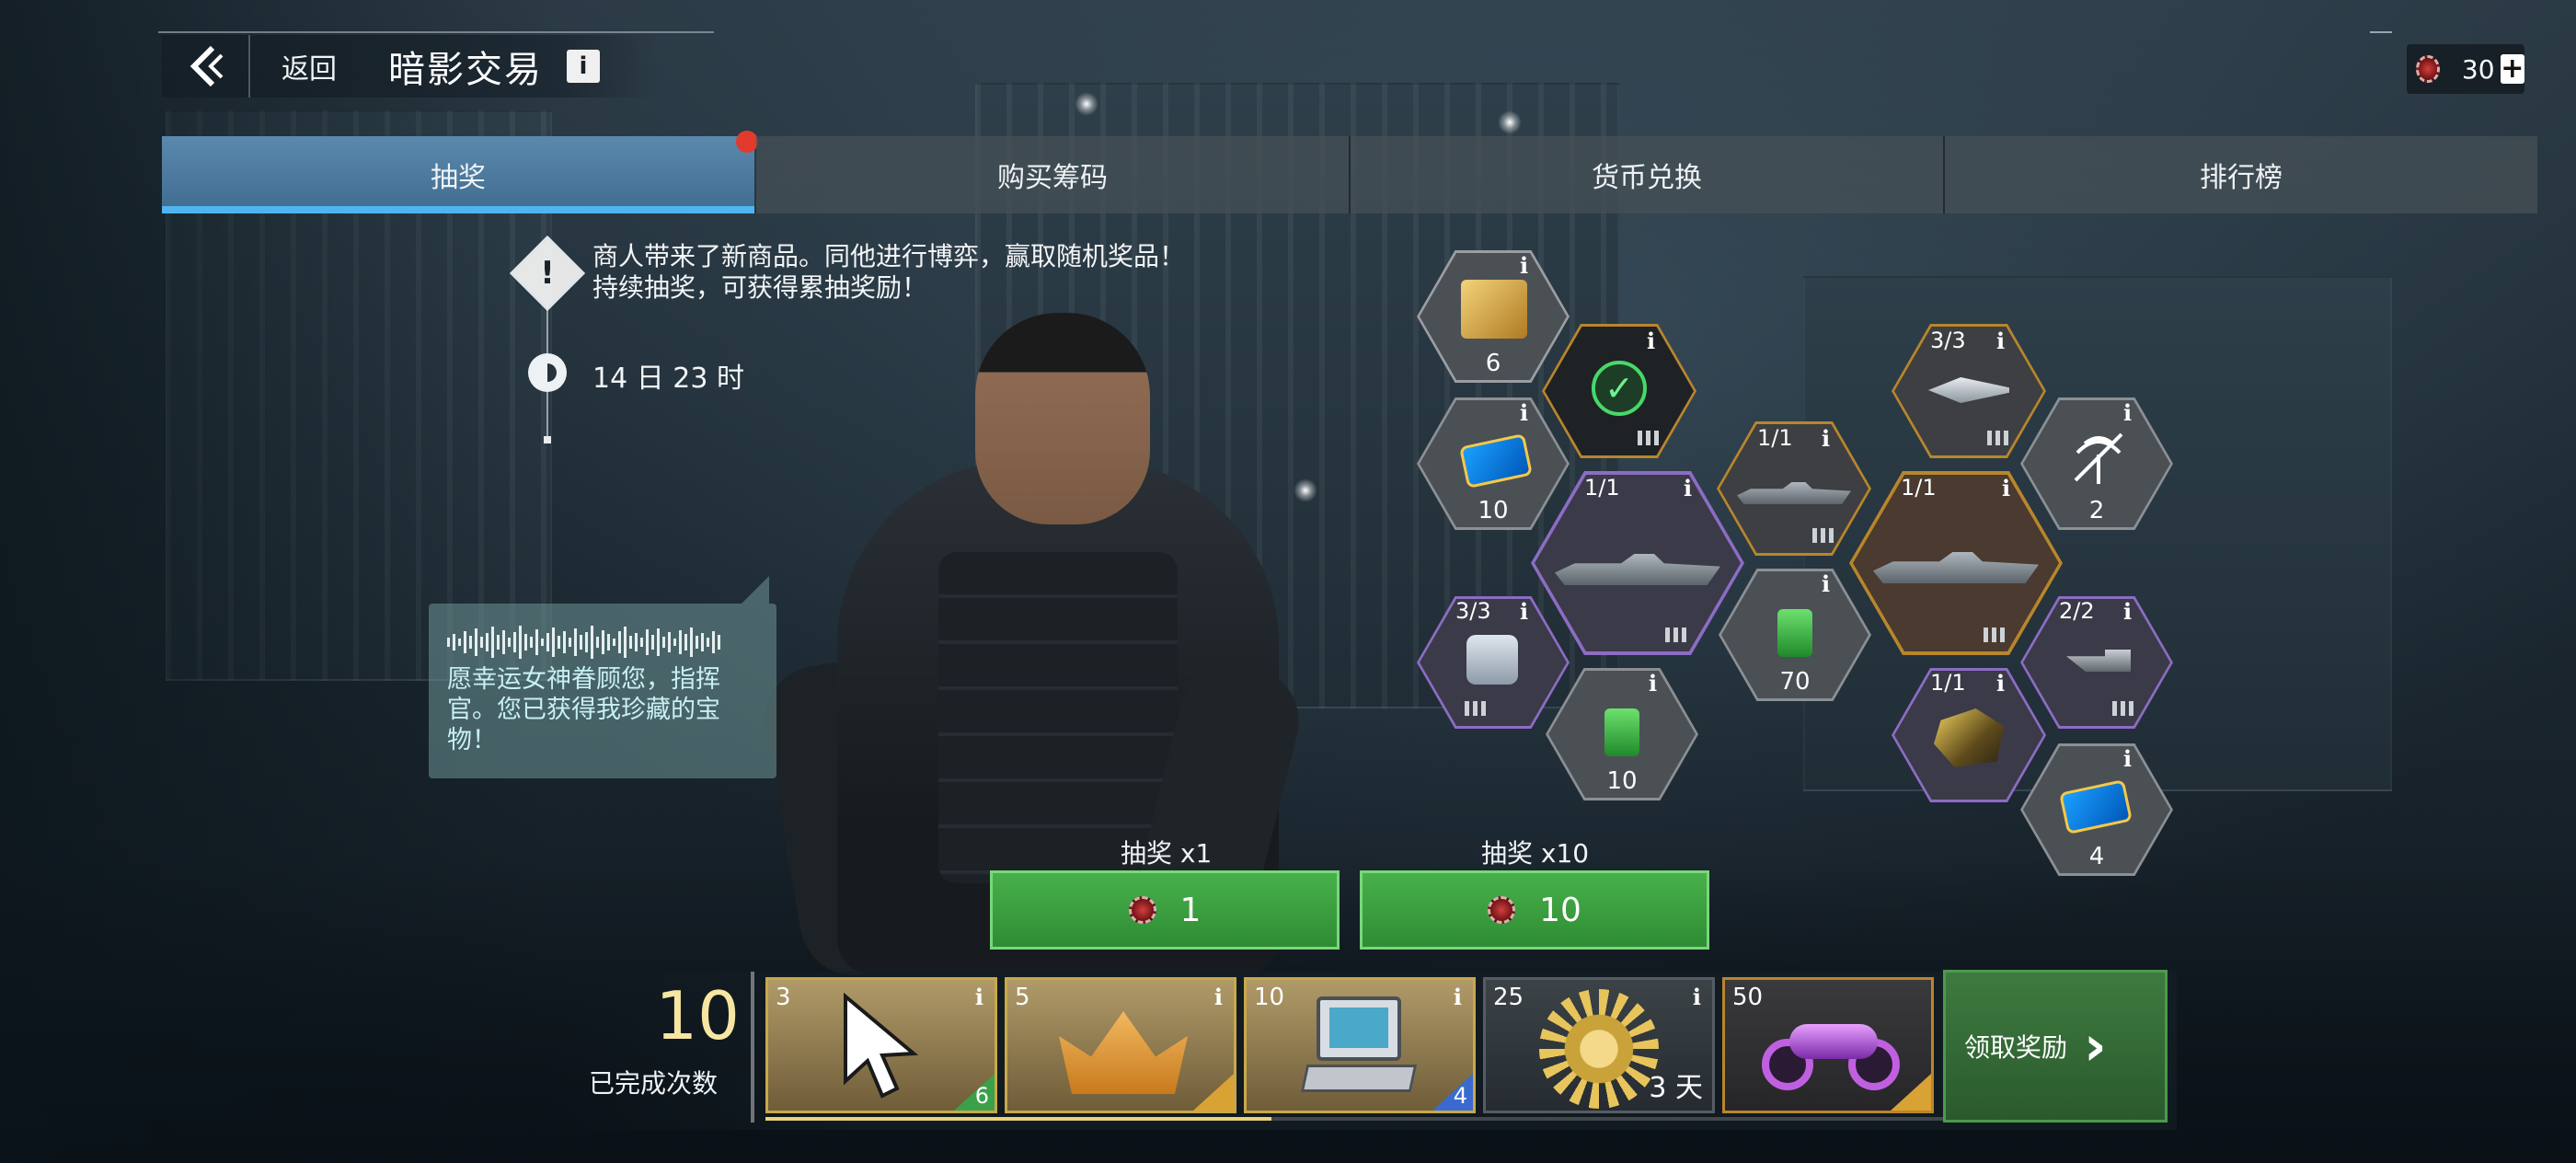 Image resolution: width=2576 pixels, height=1163 pixels. What do you see at coordinates (1748, 998) in the screenshot?
I see `milestone-threshold: 50` at bounding box center [1748, 998].